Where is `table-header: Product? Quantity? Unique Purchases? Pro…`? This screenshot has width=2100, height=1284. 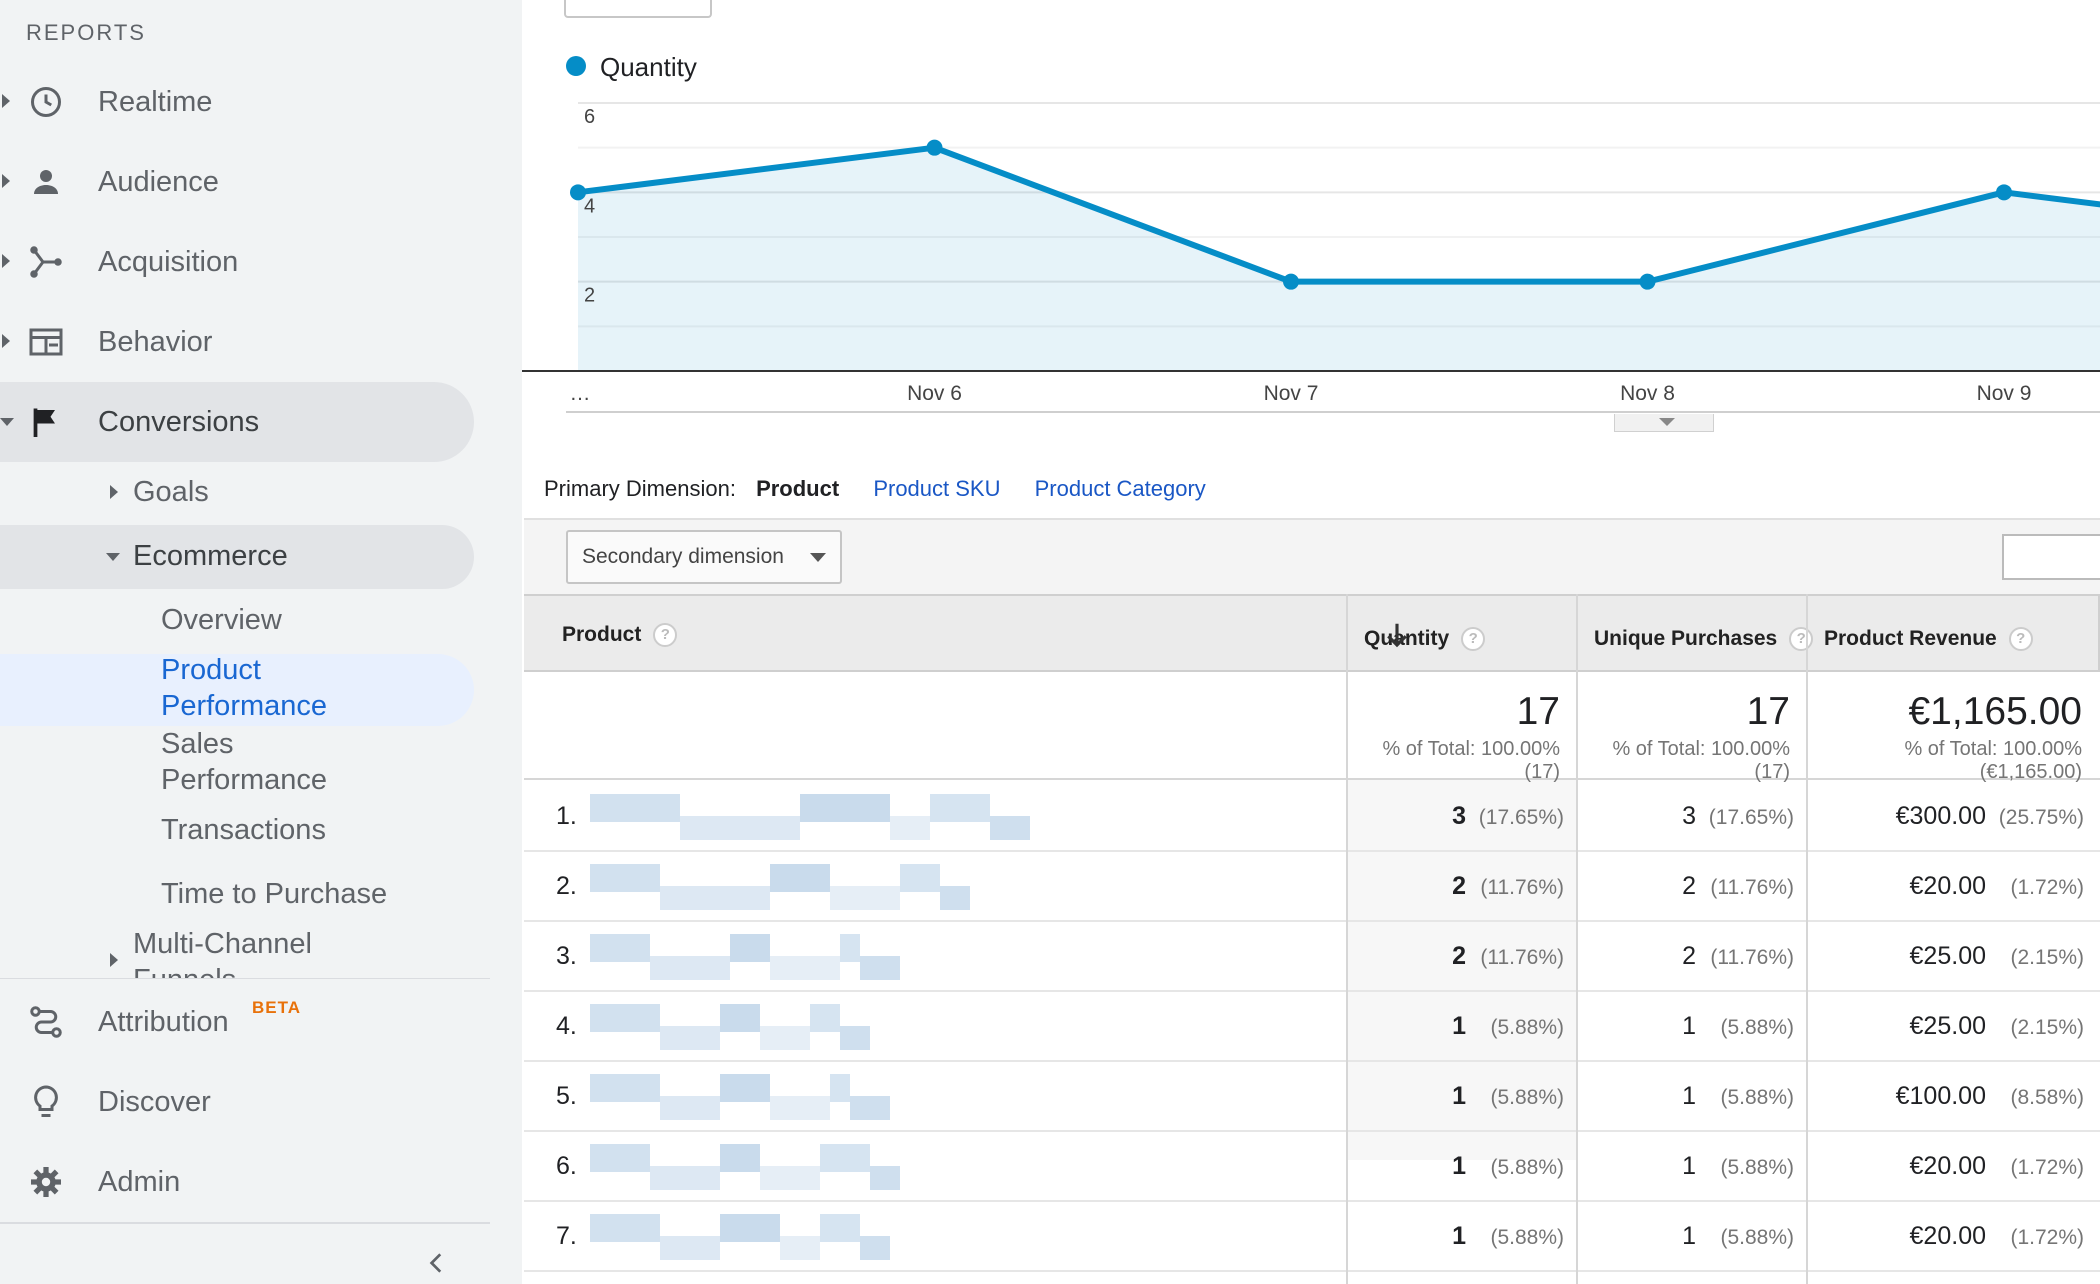
table-header: Product? Quantity? Unique Purchases? Pro… is located at coordinates (1312, 633).